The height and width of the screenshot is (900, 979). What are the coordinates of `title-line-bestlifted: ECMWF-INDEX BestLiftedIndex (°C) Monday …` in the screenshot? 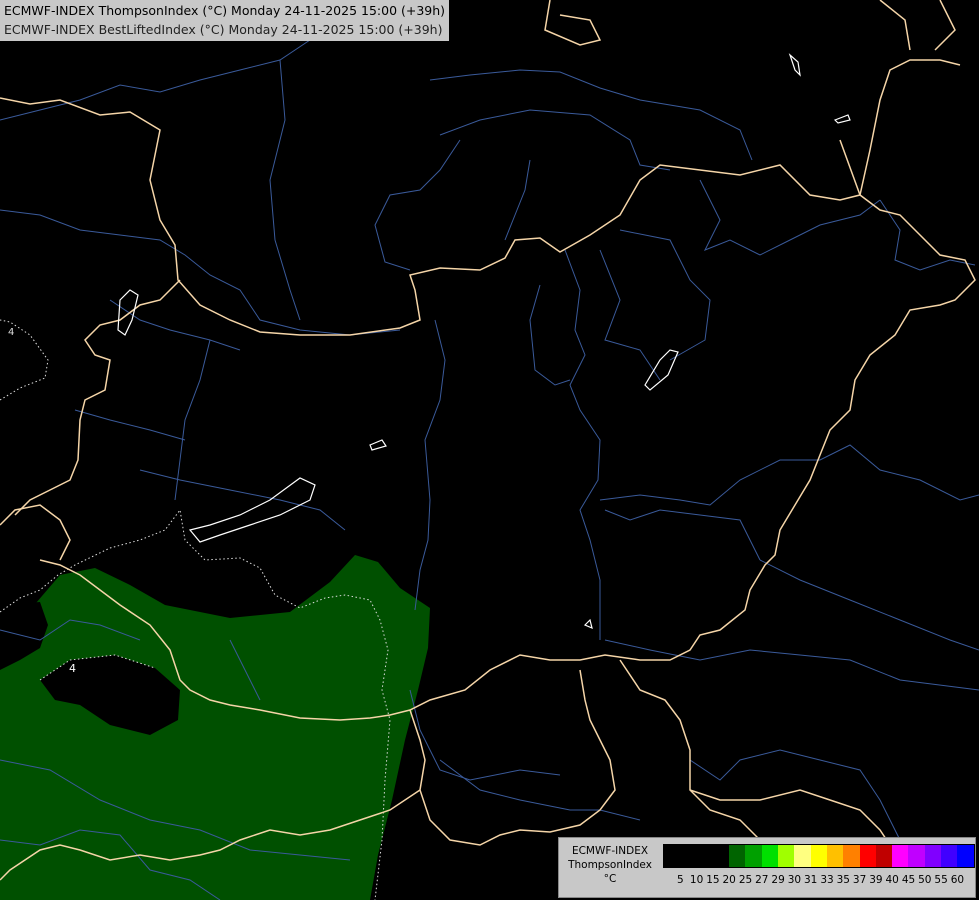 It's located at (223, 29).